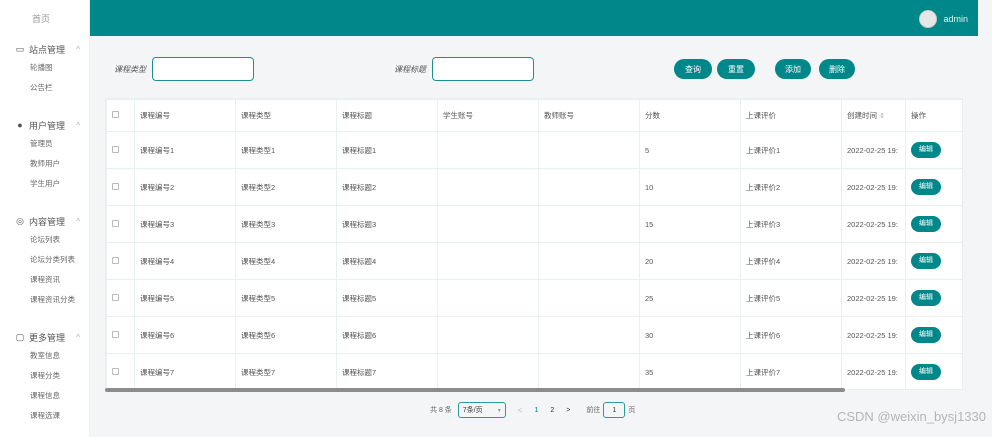 Image resolution: width=992 pixels, height=437 pixels. What do you see at coordinates (20, 125) in the screenshot?
I see `user-icon: ●` at bounding box center [20, 125].